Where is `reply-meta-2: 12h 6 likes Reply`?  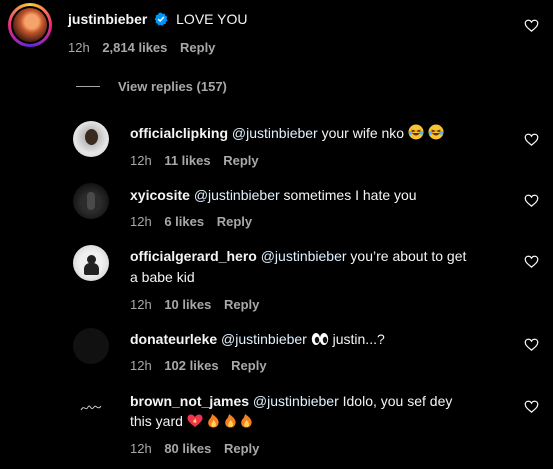
reply-meta-2: 12h 6 likes Reply is located at coordinates (191, 221).